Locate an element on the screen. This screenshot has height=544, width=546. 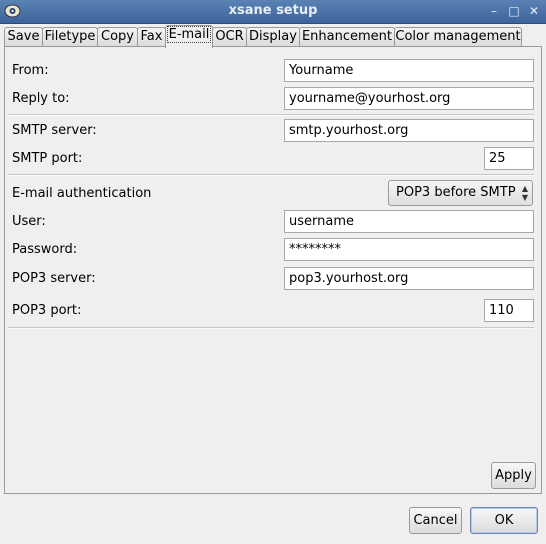
smtp-server-field is located at coordinates (409, 130).